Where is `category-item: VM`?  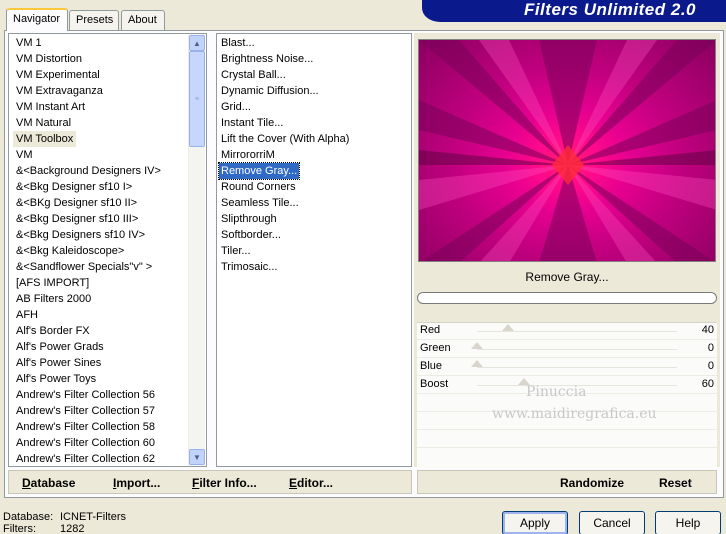
category-item: VM is located at coordinates (24, 155).